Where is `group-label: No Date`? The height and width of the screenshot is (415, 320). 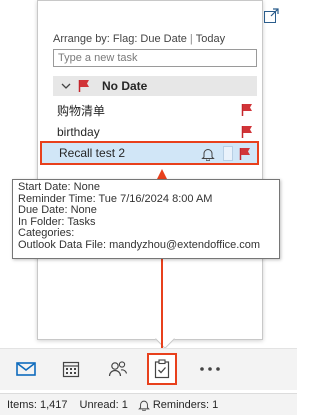
group-label: No Date is located at coordinates (125, 86).